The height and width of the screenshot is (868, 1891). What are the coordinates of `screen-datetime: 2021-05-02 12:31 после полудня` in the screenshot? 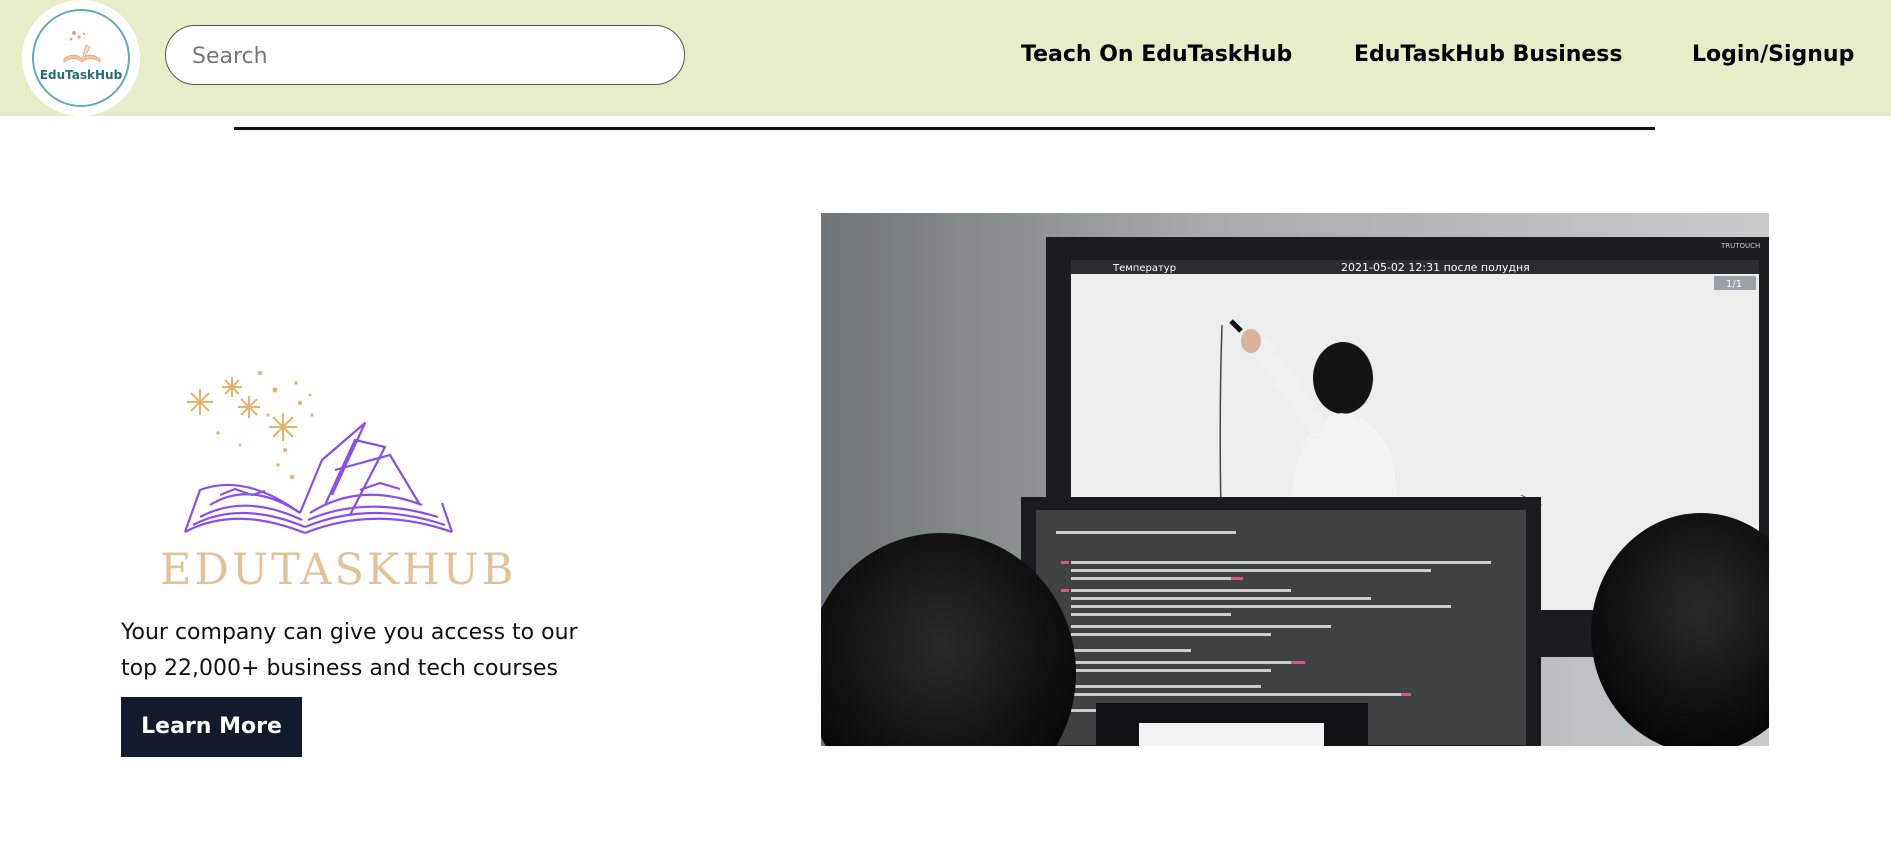 It's located at (1435, 267).